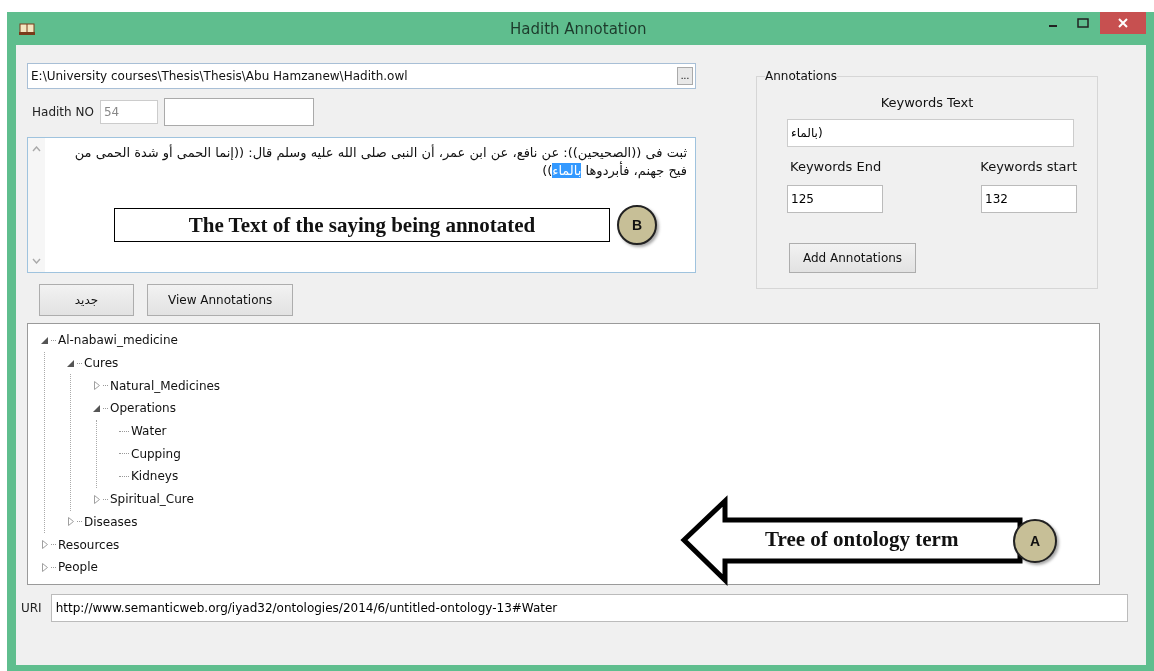  What do you see at coordinates (152, 499) in the screenshot?
I see `tree-item: Spiritual_Cure` at bounding box center [152, 499].